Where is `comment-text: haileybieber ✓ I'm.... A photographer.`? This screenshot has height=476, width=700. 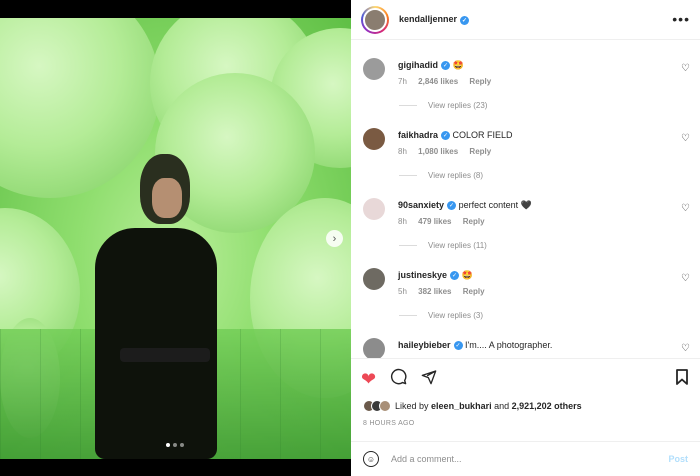
comment-text: haileybieber ✓ I'm.... A photographer. is located at coordinates (475, 345).